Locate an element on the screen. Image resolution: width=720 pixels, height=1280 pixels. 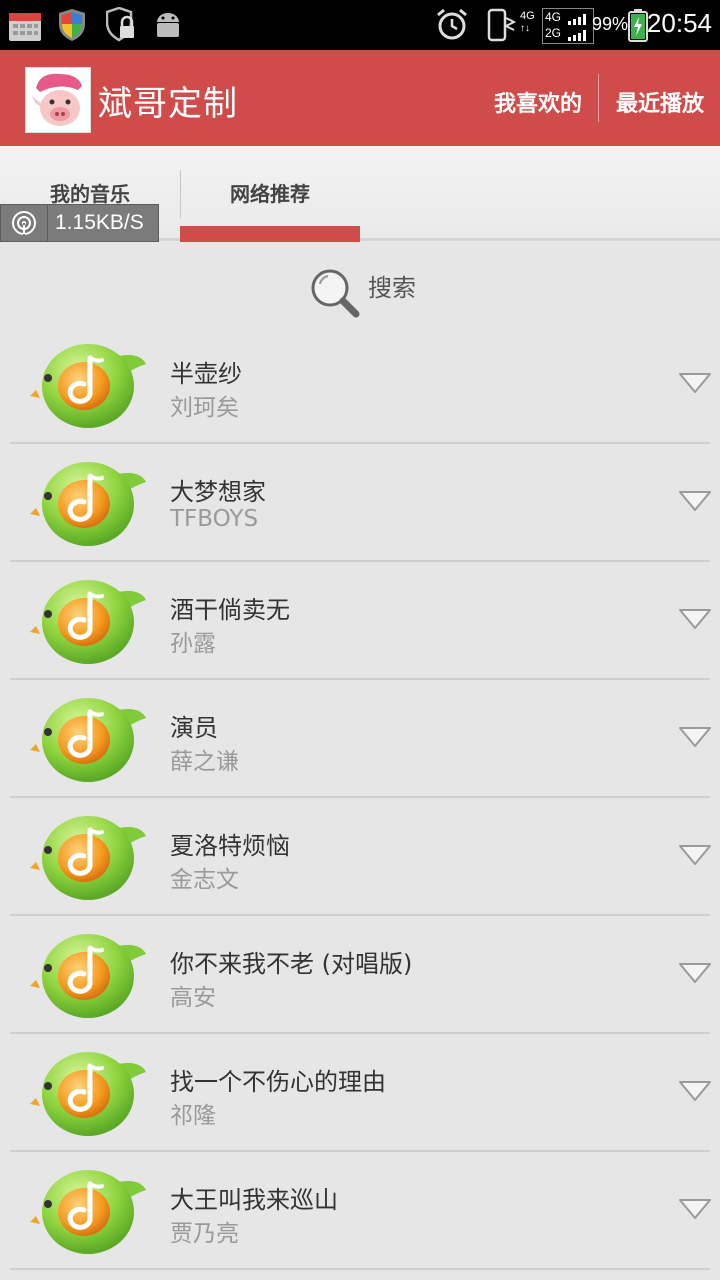
song-row: 大梦想家 TFBOYS is located at coordinates (360, 503).